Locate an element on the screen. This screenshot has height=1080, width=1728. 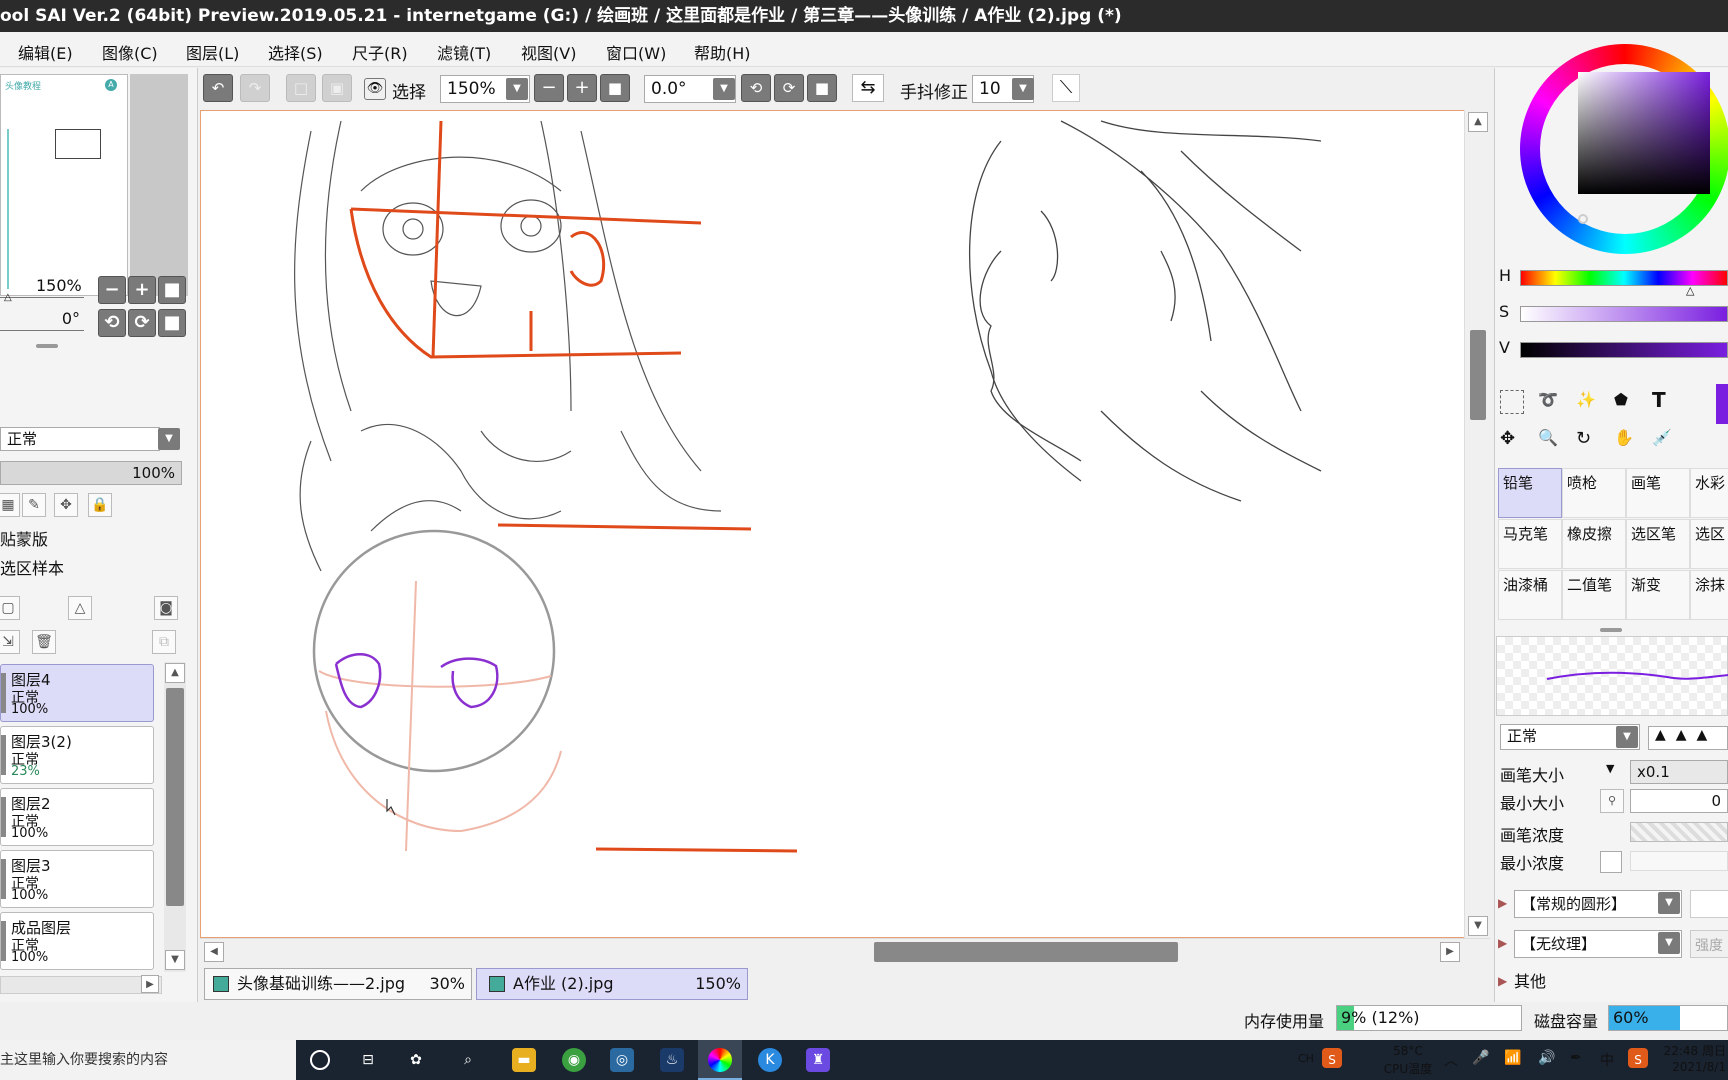
browser-icon: ◉ is located at coordinates (574, 1060).